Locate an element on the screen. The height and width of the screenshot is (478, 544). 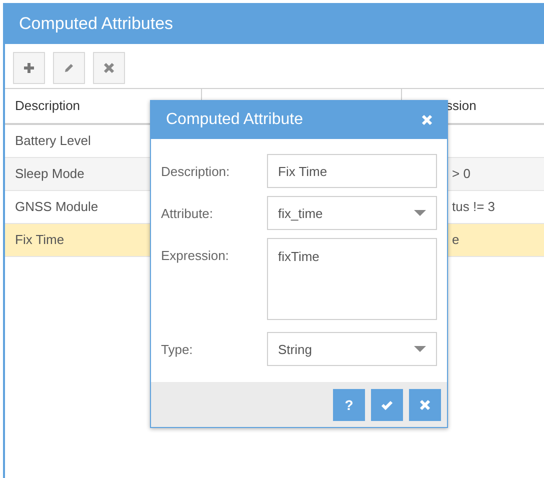
pencil-icon is located at coordinates (69, 68).